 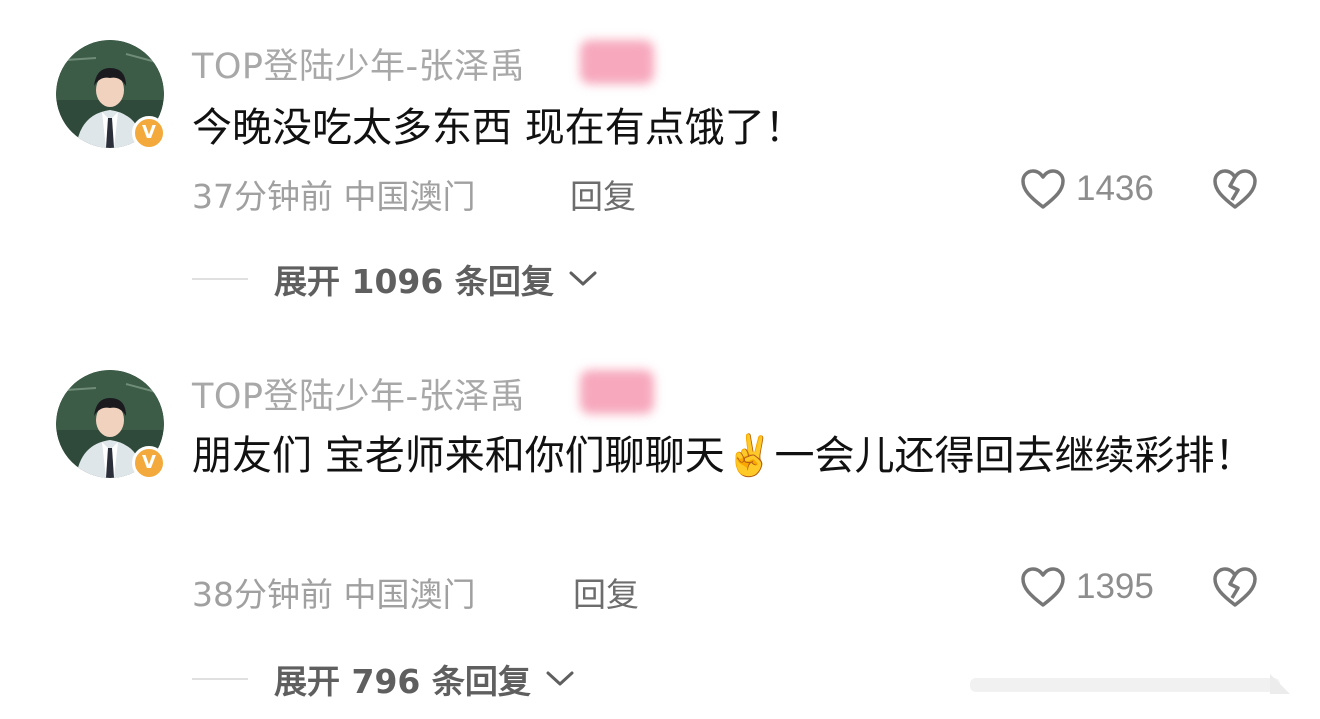 I want to click on expand-replies-button: 展开 1096 条回复, so click(x=395, y=279).